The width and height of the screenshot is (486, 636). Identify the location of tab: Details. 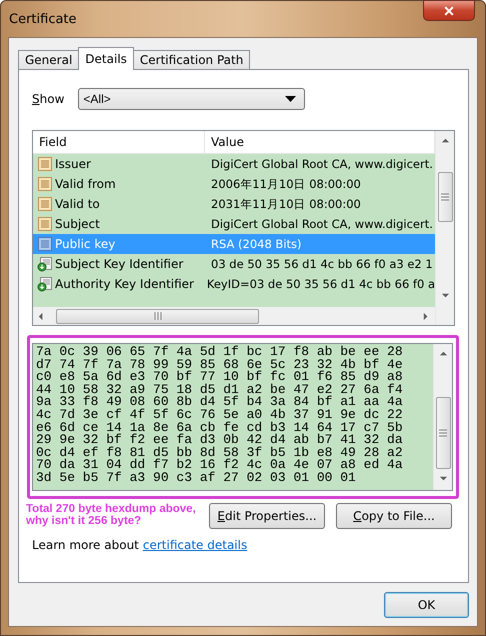
(106, 58).